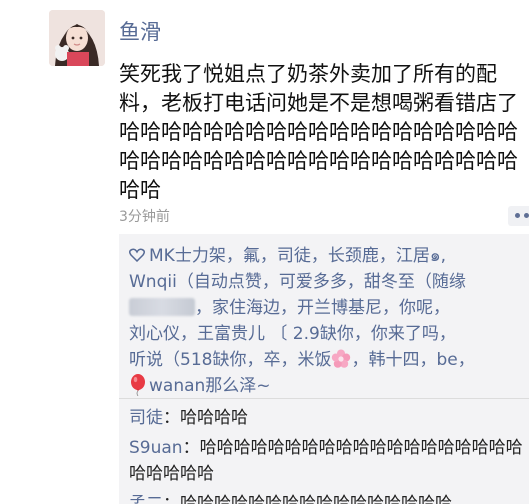 The height and width of the screenshot is (504, 529). Describe the element at coordinates (412, 360) in the screenshot. I see `likes-names-line-5b: ，韩十四，be，` at that location.